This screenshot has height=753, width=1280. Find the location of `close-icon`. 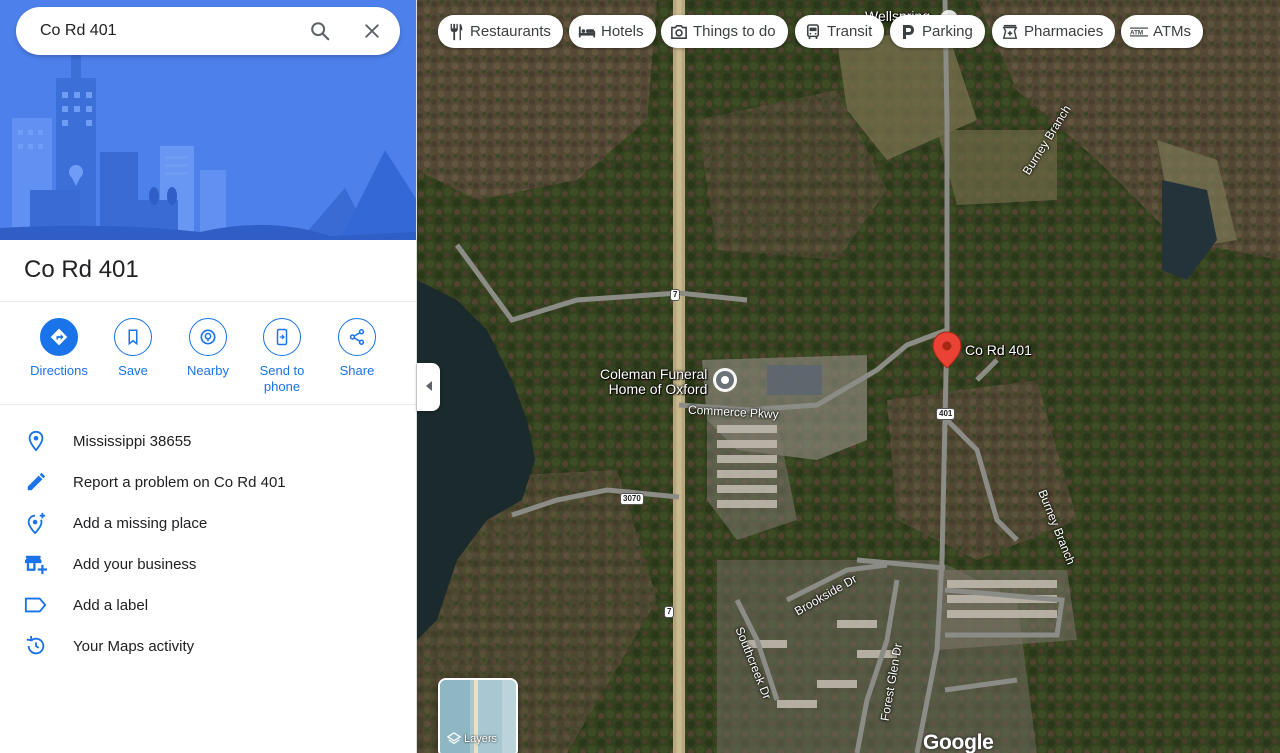

close-icon is located at coordinates (372, 31).